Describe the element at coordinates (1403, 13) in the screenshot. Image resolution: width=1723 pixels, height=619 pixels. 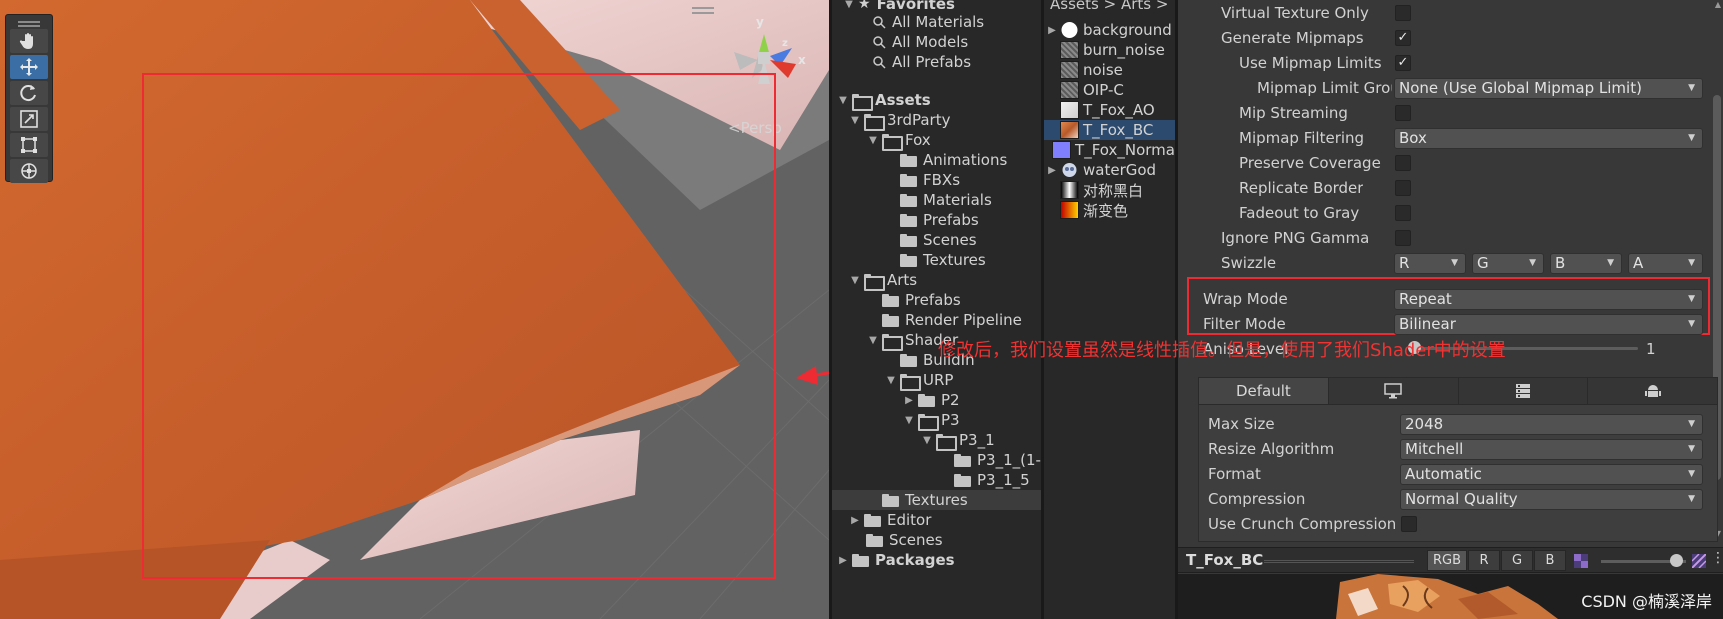
I see `virtual-texture-only-checkbox` at that location.